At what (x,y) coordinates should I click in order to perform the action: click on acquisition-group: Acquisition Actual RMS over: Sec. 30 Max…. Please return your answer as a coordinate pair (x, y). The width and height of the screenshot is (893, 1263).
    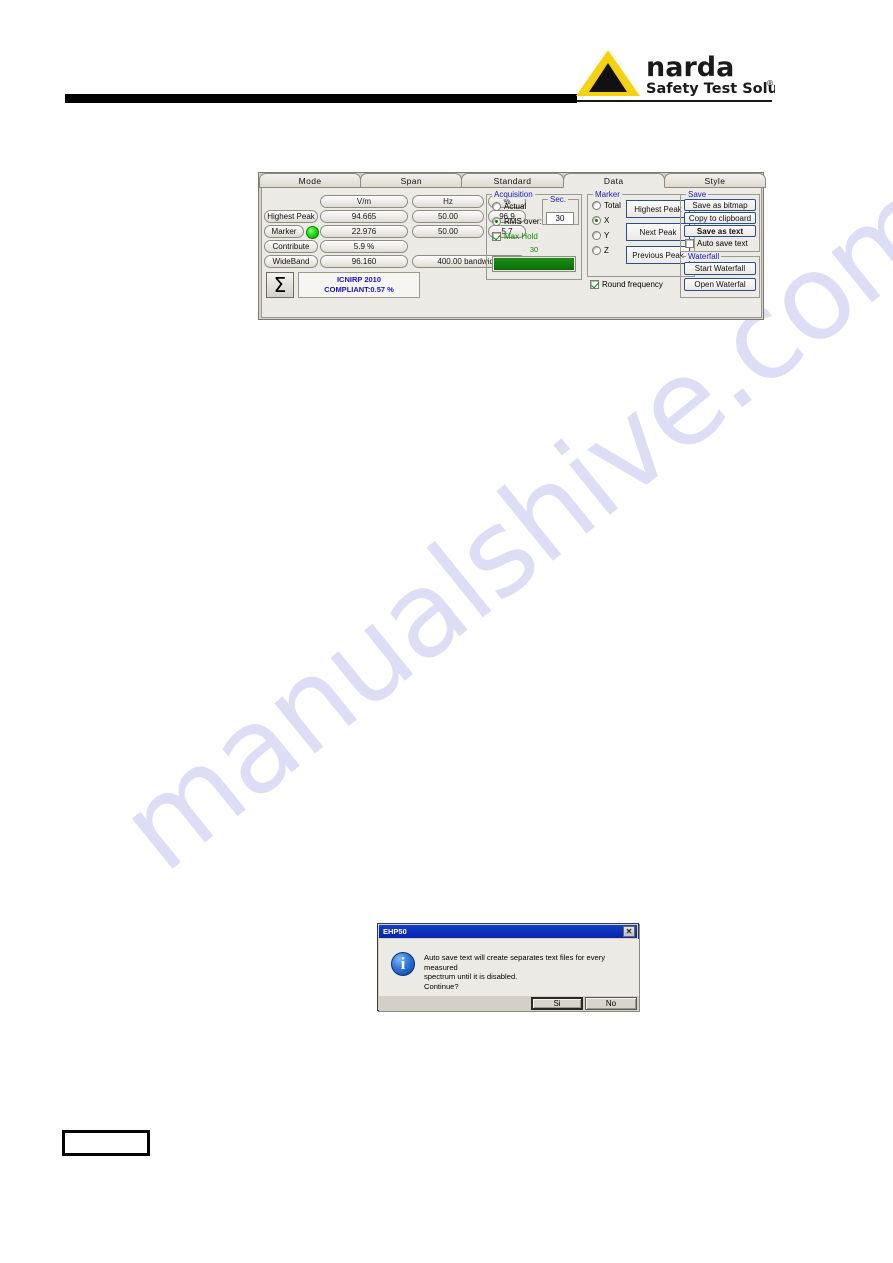
    Looking at the image, I should click on (534, 235).